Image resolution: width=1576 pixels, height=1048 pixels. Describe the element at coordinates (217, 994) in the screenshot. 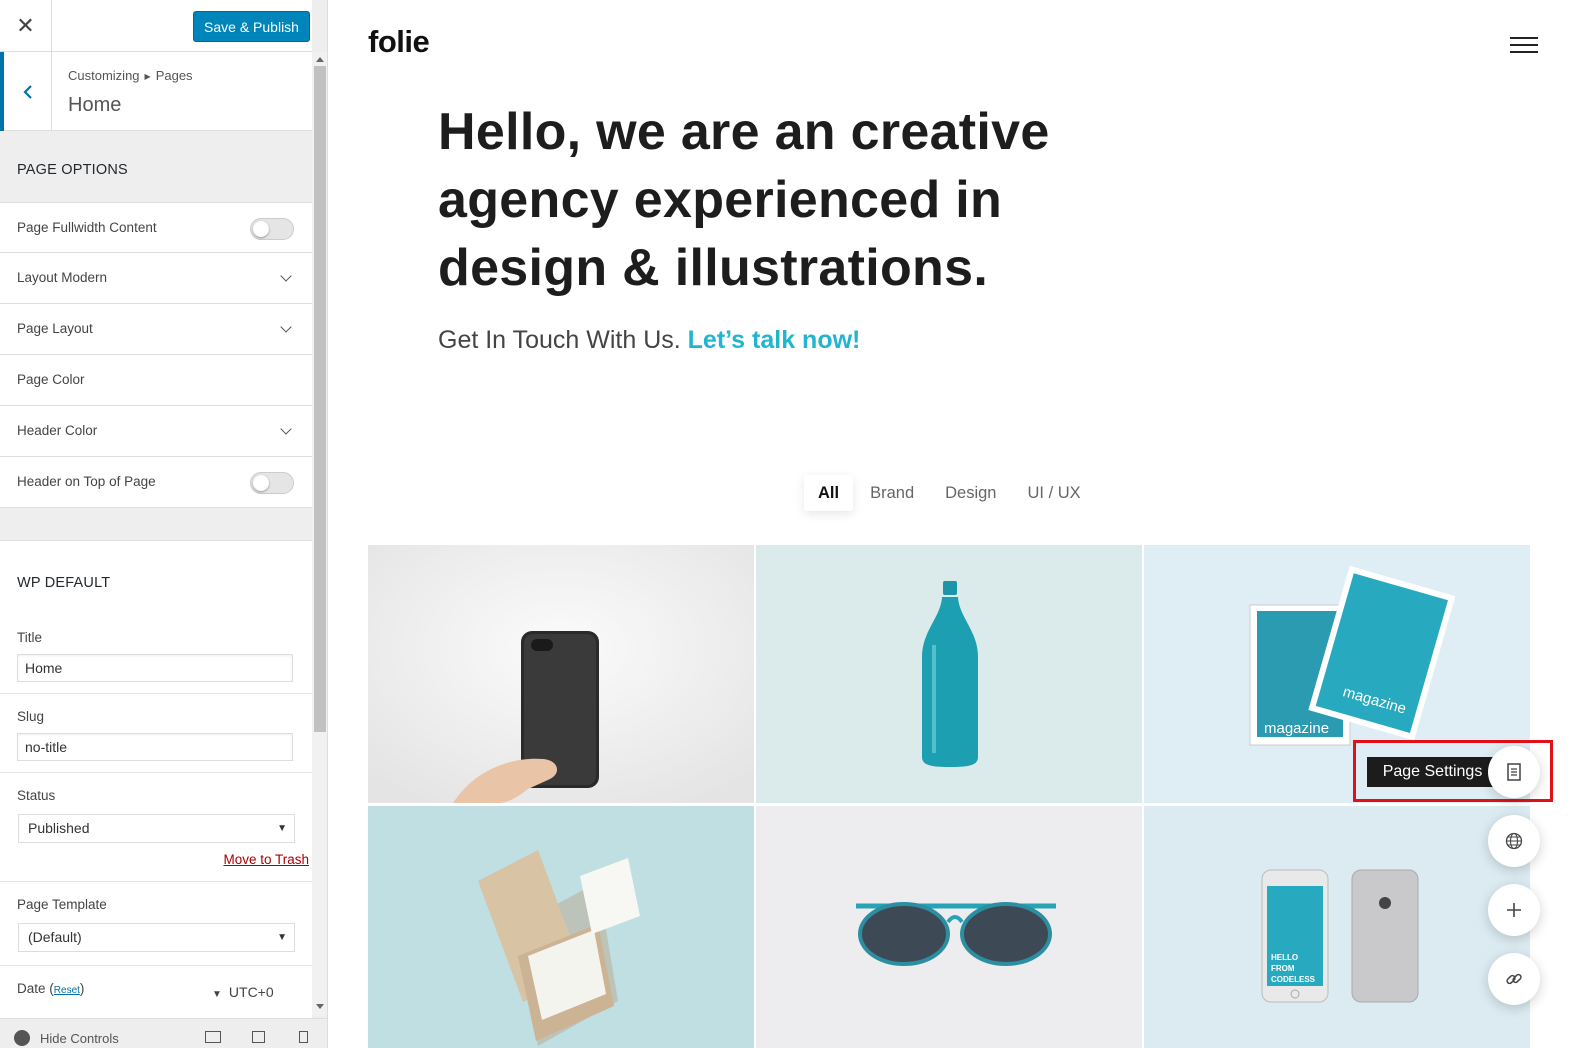

I see `triangle-down-icon: ▼` at that location.